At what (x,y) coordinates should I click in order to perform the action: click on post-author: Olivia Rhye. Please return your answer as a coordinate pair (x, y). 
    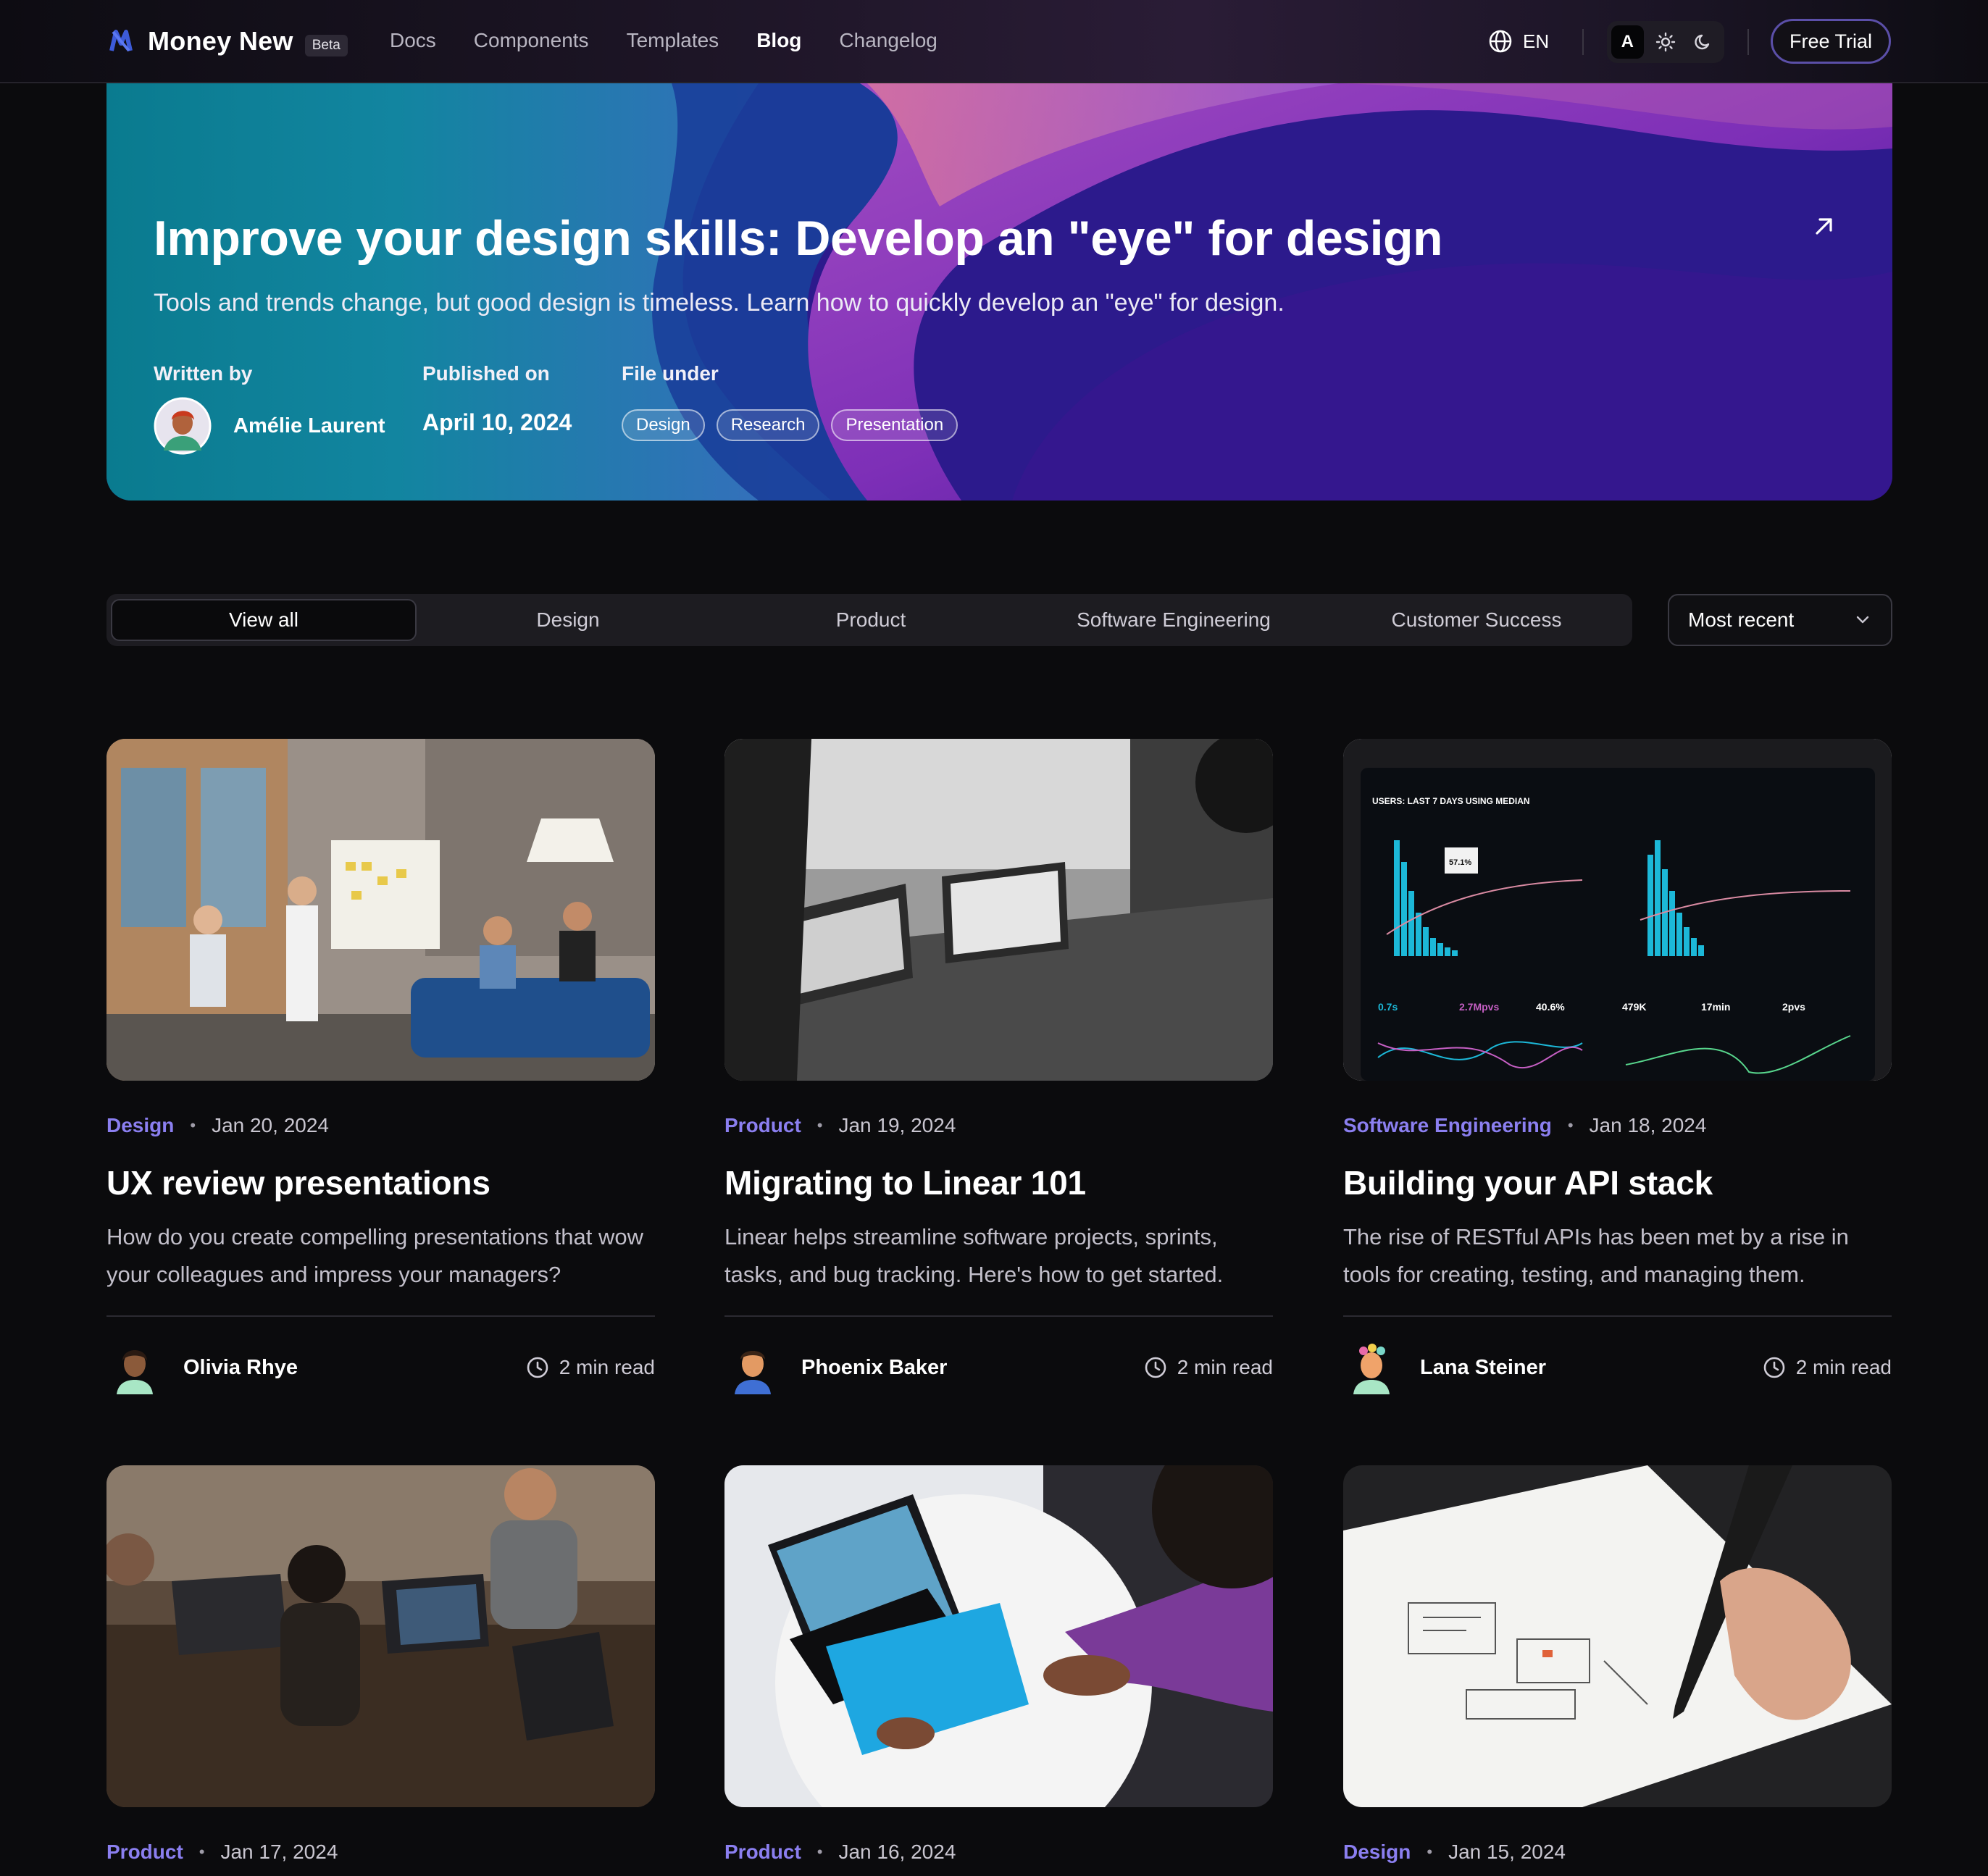
    Looking at the image, I should click on (202, 1368).